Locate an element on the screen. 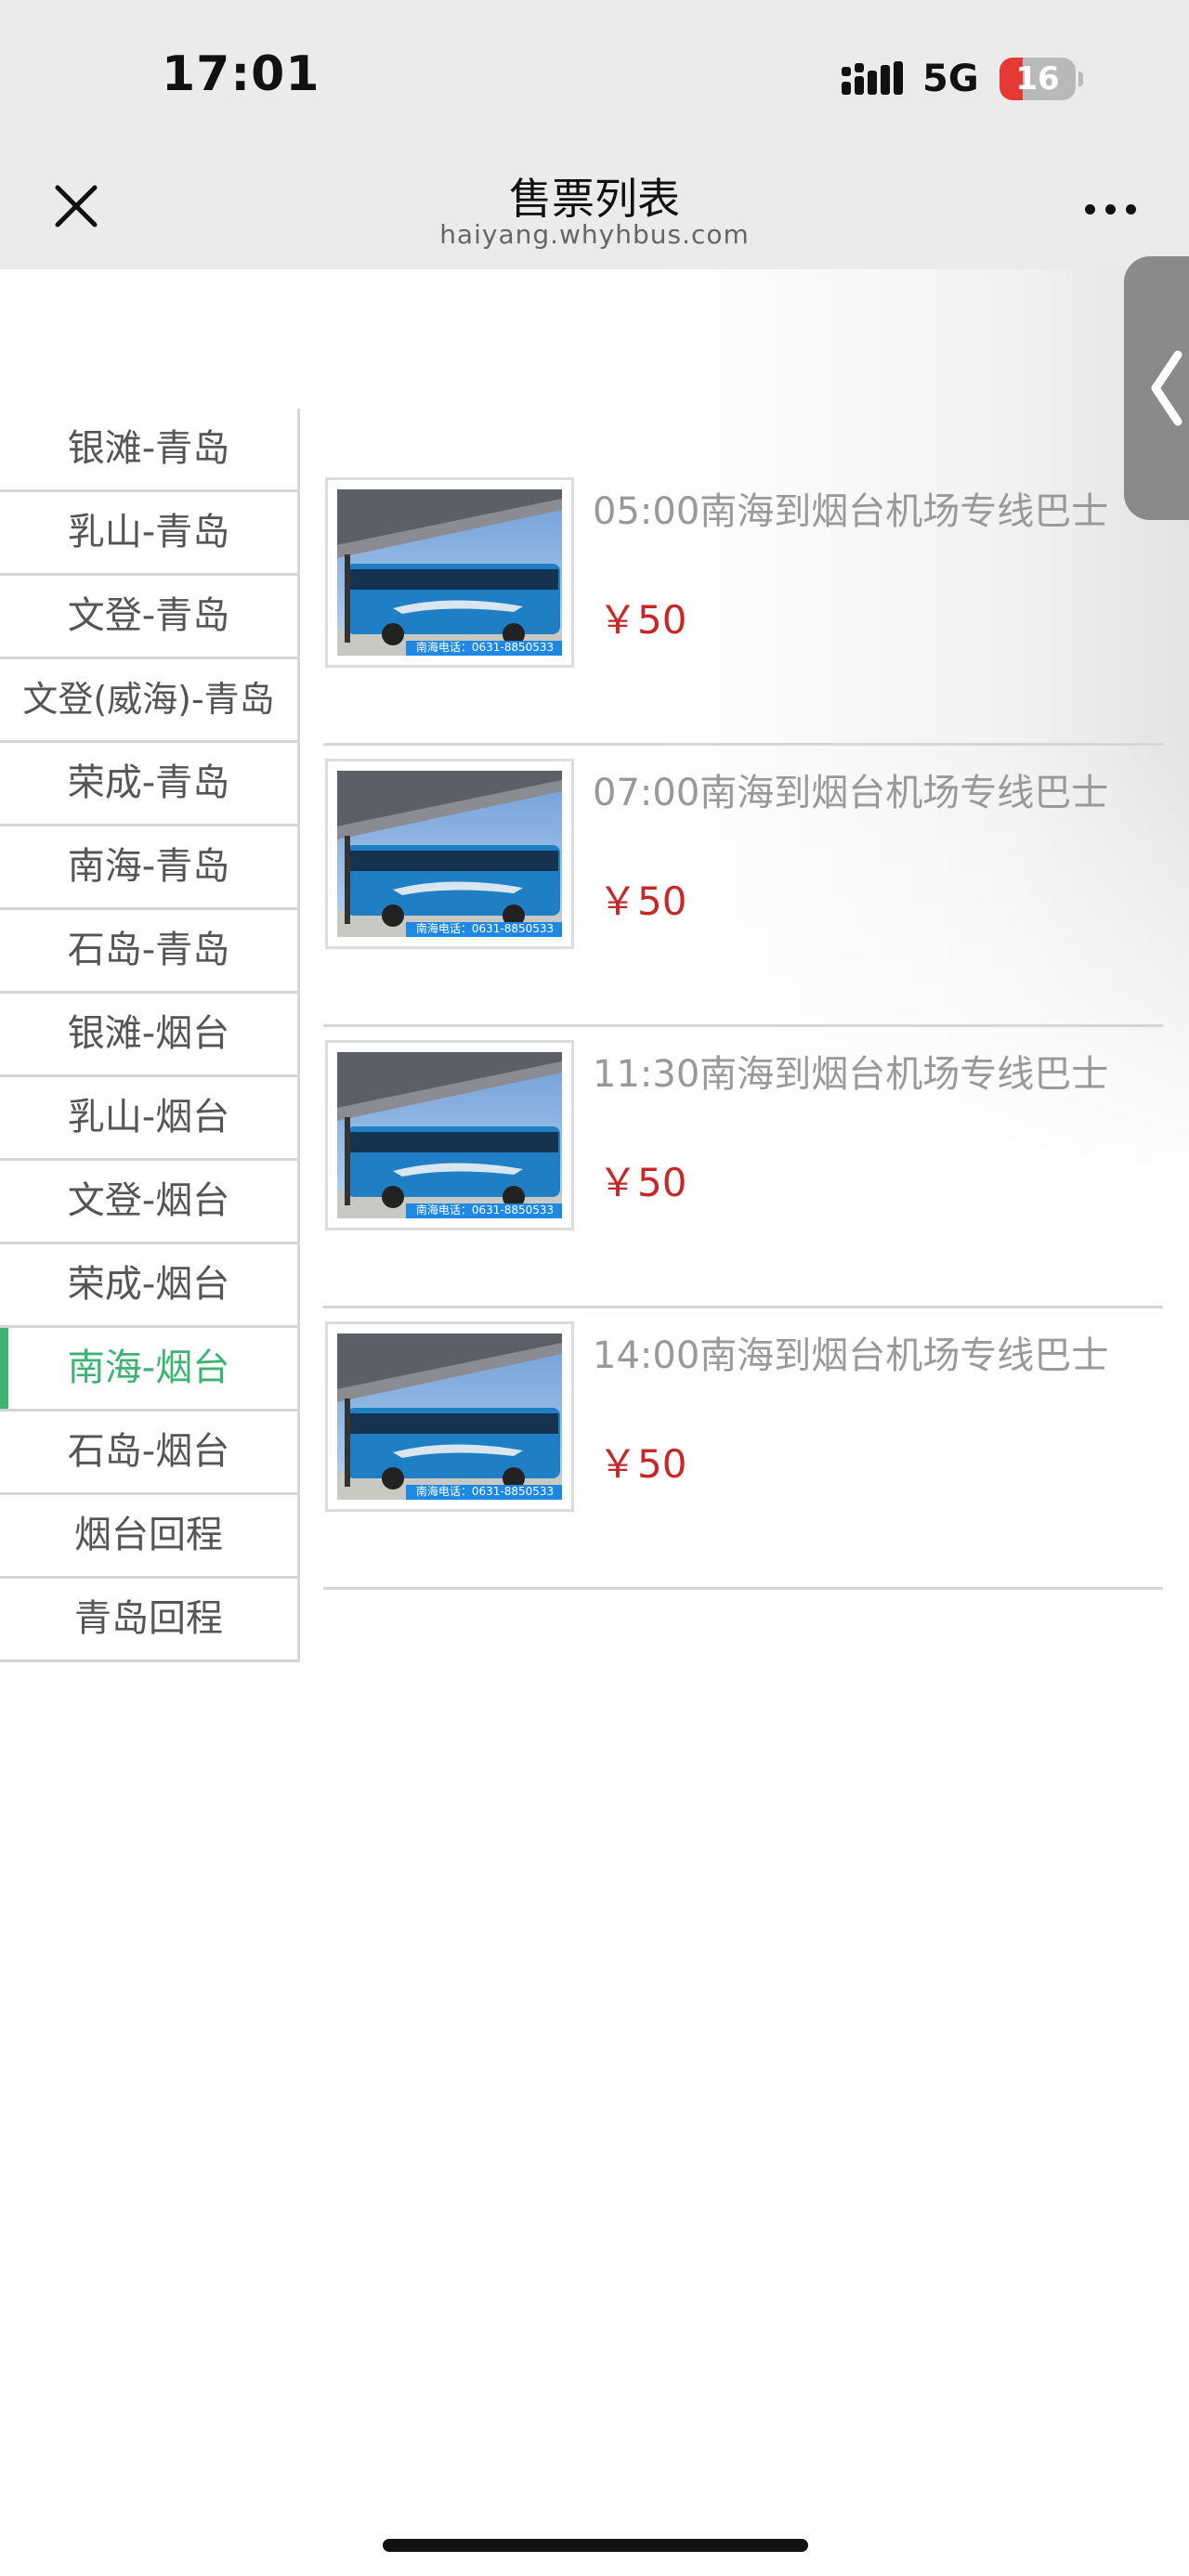 Image resolution: width=1189 pixels, height=2576 pixels. sidebar-item: 南海-烟台 is located at coordinates (148, 1370).